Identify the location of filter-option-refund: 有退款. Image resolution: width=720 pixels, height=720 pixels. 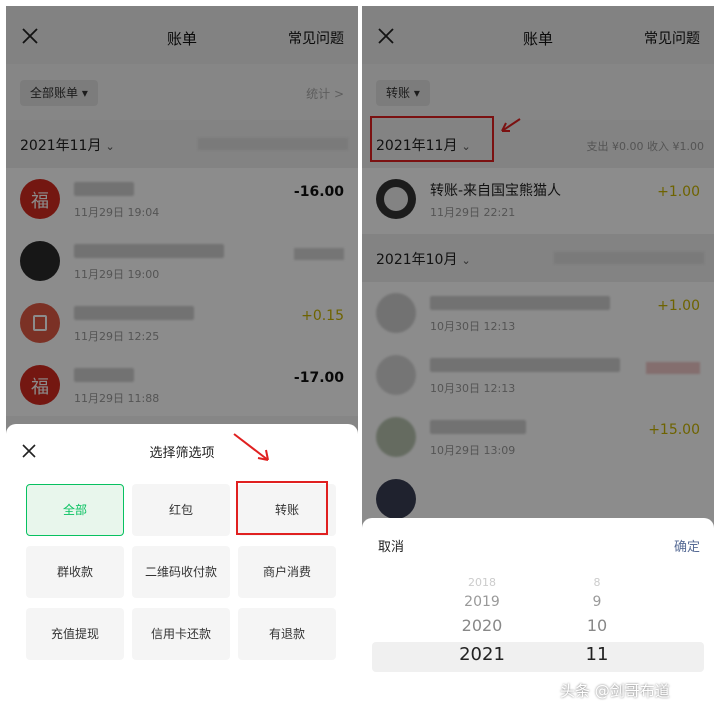
(287, 634).